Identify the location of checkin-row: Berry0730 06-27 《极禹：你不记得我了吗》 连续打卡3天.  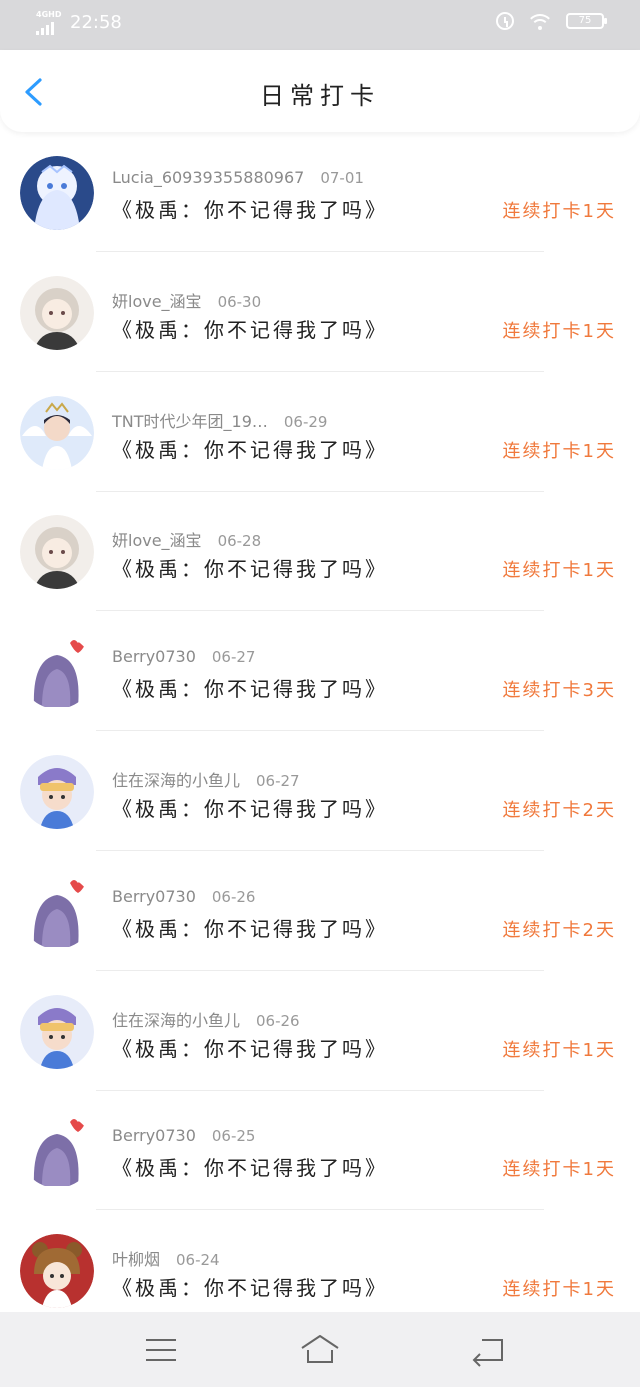
(320, 671).